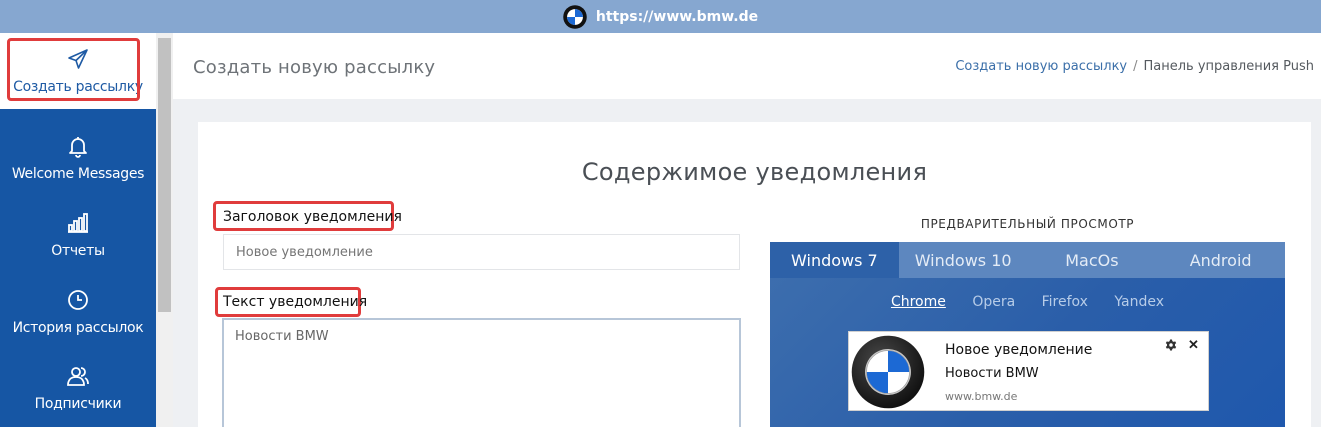 The width and height of the screenshot is (1321, 427). Describe the element at coordinates (78, 328) in the screenshot. I see `sidebar-item-label: История рассылок` at that location.